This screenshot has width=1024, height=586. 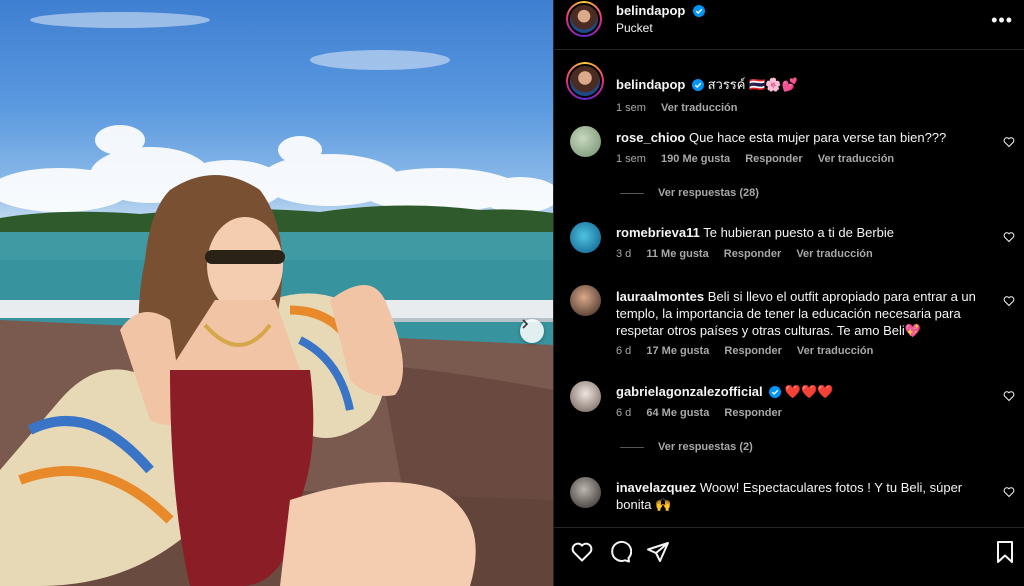 What do you see at coordinates (708, 193) in the screenshot?
I see `view-replies-label: Ver respuestas (28)` at bounding box center [708, 193].